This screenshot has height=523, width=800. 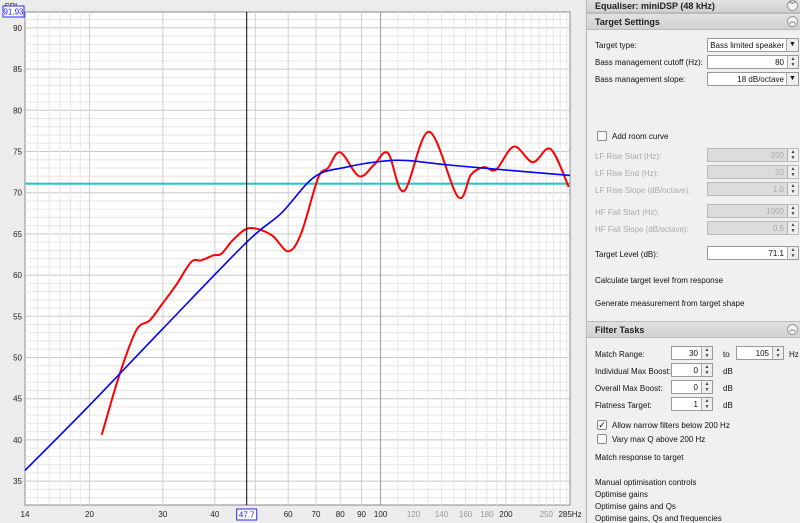 I want to click on target-type-select: Bass limited speaker ▼, so click(x=753, y=45).